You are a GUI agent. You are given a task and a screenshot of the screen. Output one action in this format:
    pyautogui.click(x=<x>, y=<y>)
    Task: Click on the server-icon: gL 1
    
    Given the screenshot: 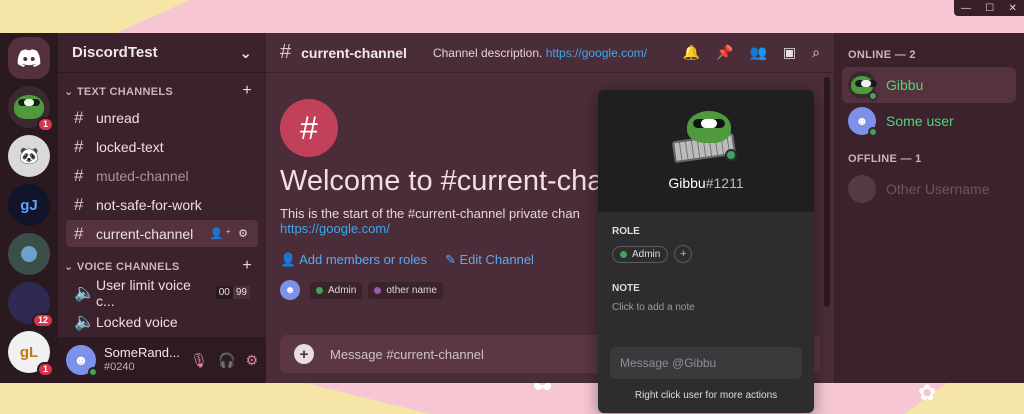 What is the action you would take?
    pyautogui.click(x=31, y=354)
    